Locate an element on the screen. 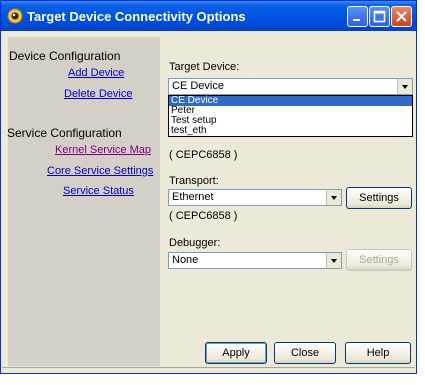  dropdown-option: CE Device is located at coordinates (290, 101).